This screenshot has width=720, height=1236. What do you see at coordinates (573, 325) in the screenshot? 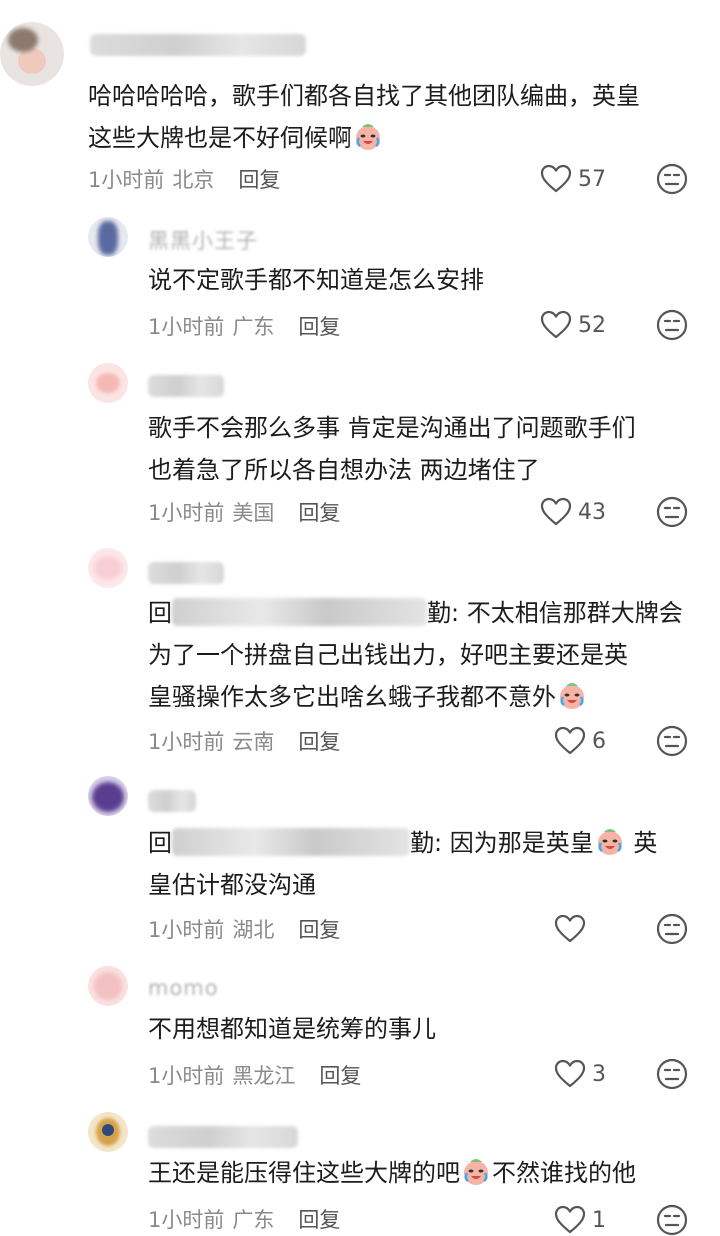
I see `like-button: 52` at bounding box center [573, 325].